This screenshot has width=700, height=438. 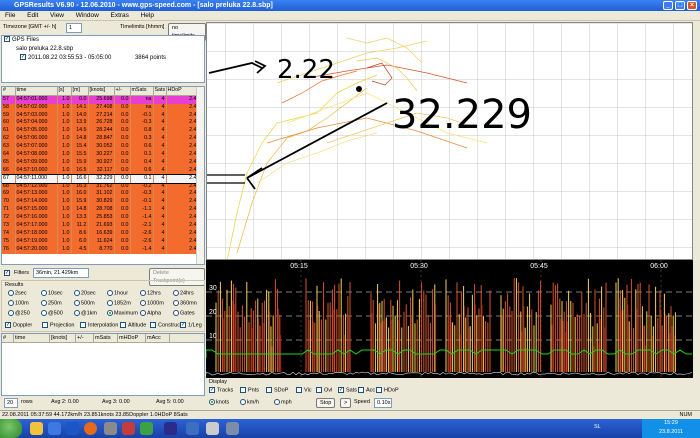 I want to click on table-row: 67 04:57:11.000 1.0 16.6 32.229 0.0 0.1 4 2.4, so click(x=100, y=178).